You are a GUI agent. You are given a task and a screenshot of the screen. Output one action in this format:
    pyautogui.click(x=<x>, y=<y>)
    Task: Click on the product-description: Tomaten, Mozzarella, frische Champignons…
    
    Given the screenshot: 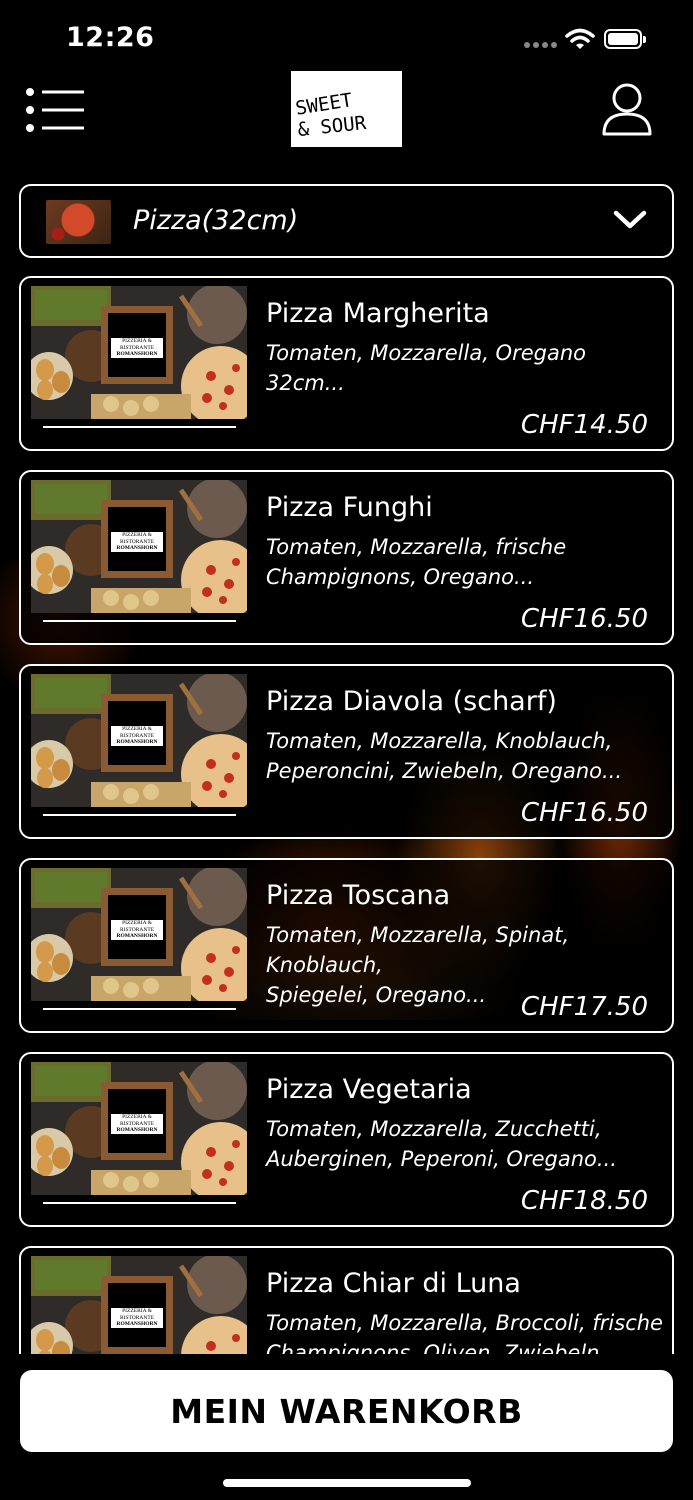 What is the action you would take?
    pyautogui.click(x=466, y=562)
    